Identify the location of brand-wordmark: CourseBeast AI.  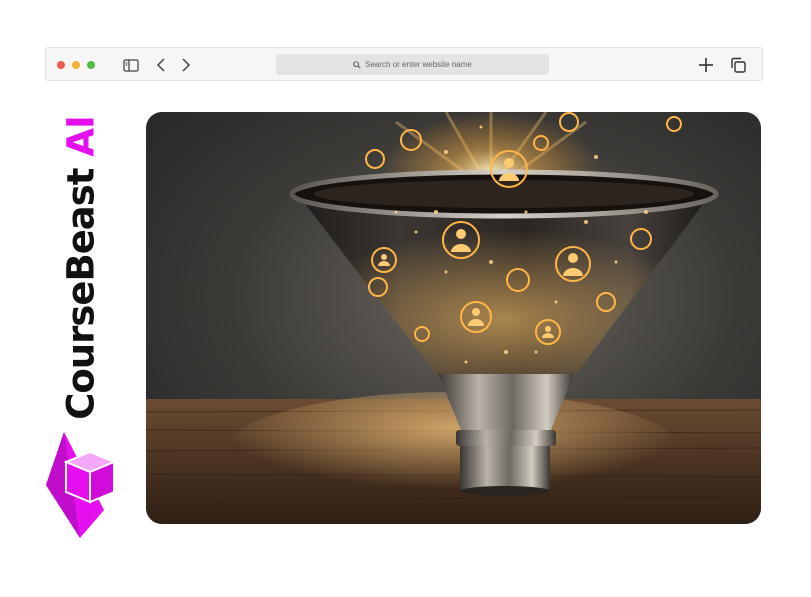
(81, 268).